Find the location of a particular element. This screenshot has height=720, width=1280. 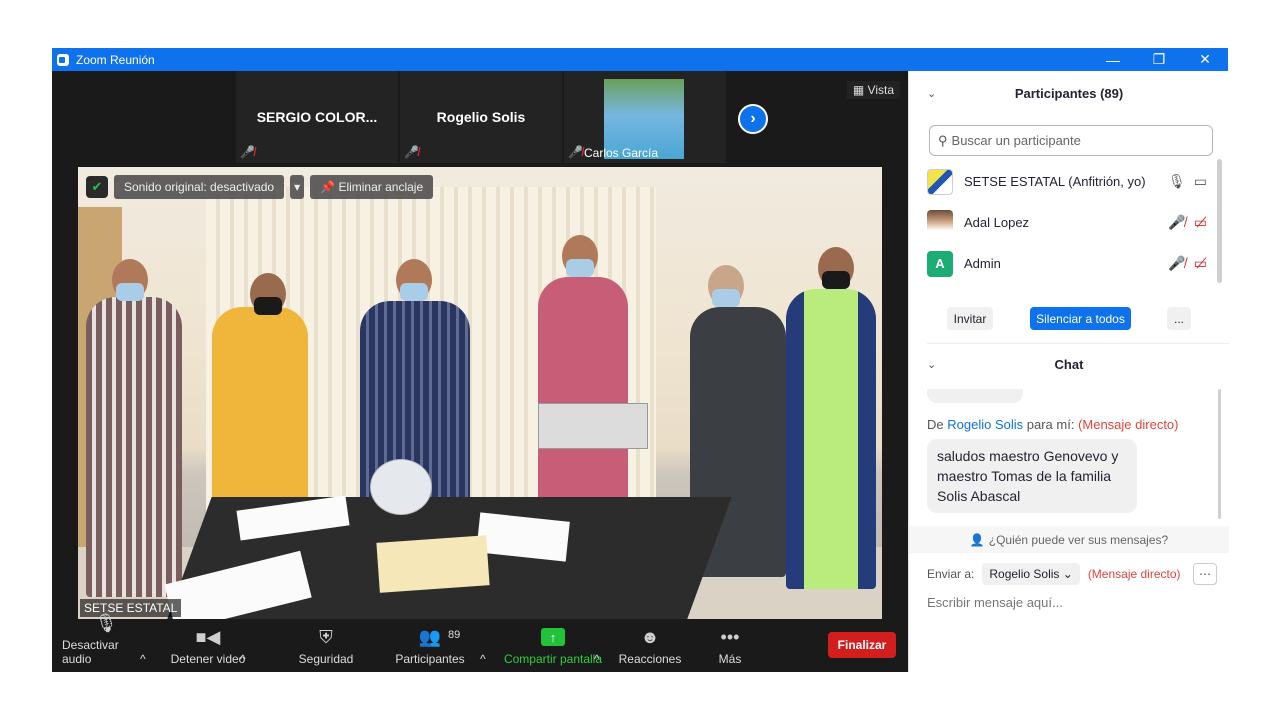

raffle-drum is located at coordinates (593, 426).